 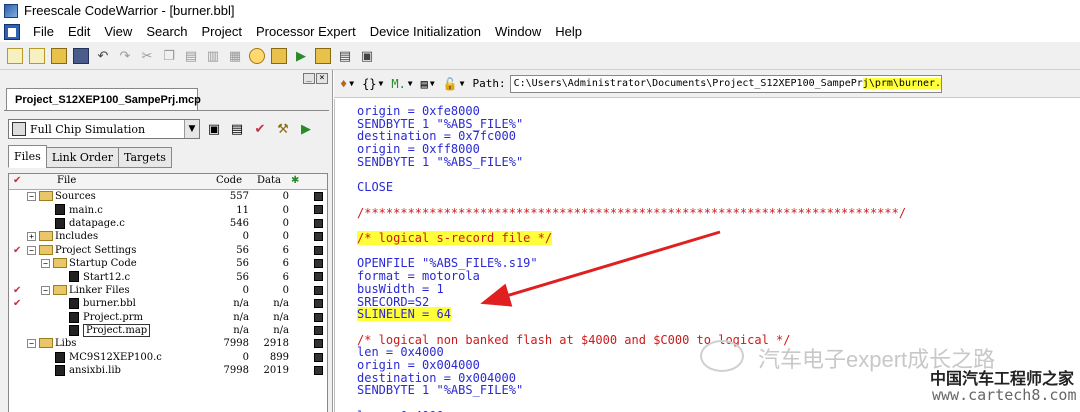 I want to click on file-row: − Libs 7998 2918, so click(x=168, y=343).